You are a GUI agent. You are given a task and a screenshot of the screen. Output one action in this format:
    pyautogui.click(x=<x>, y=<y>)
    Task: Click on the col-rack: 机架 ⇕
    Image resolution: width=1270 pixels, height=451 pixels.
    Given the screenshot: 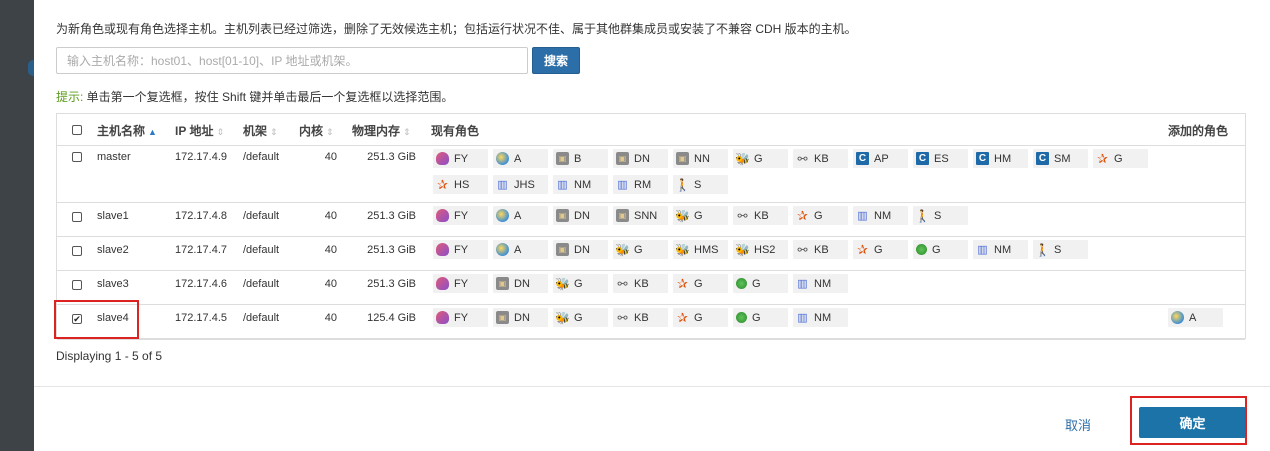 What is the action you would take?
    pyautogui.click(x=260, y=130)
    